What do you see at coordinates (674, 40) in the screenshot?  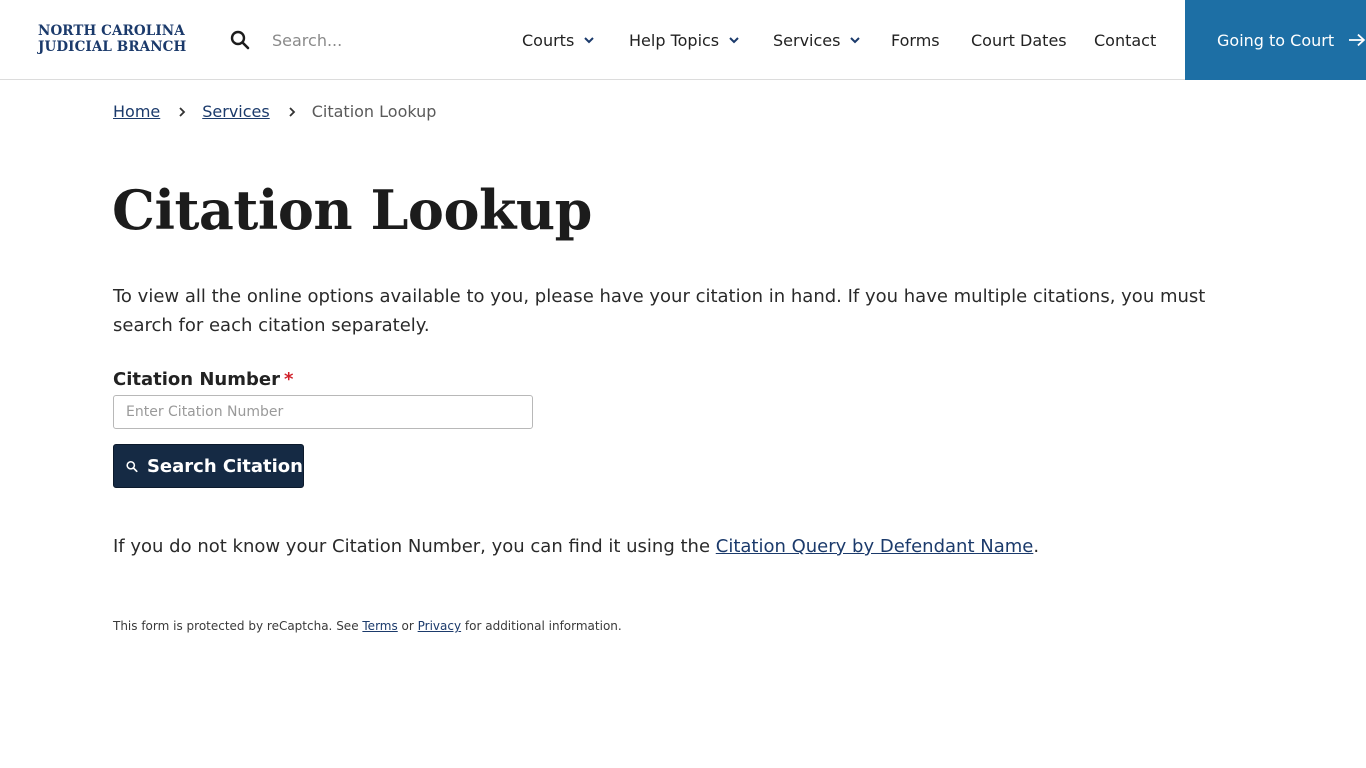 I see `nav-help-topics-label: Help Topics` at bounding box center [674, 40].